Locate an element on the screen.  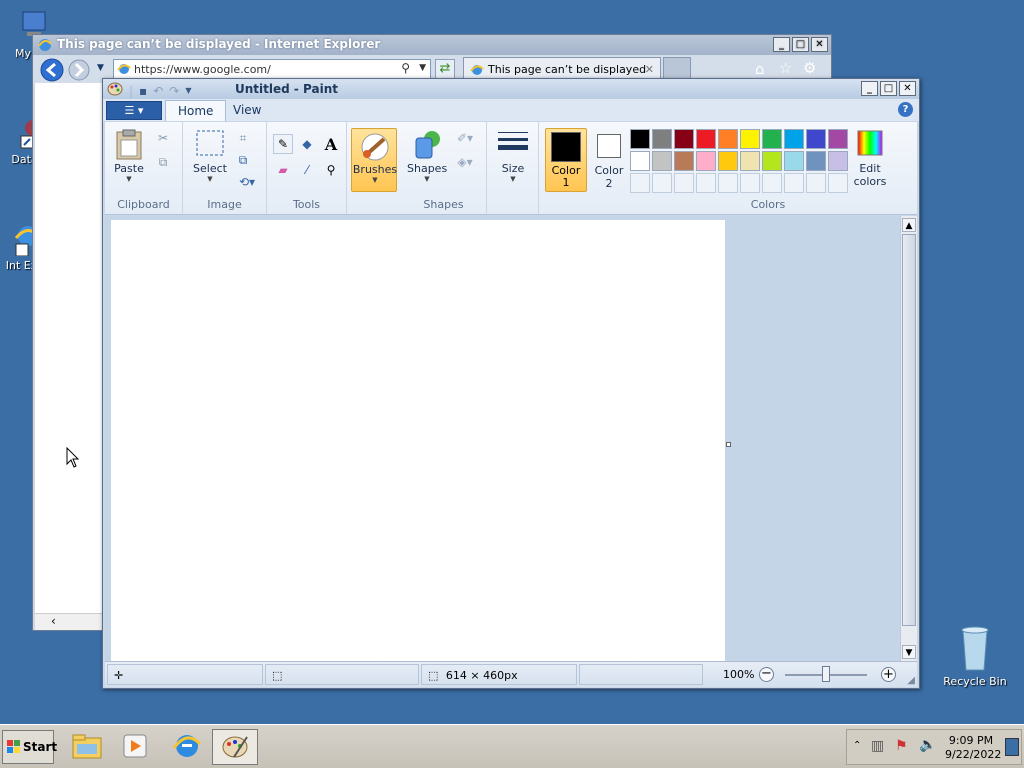
size-button: Size ▼ is located at coordinates (513, 155).